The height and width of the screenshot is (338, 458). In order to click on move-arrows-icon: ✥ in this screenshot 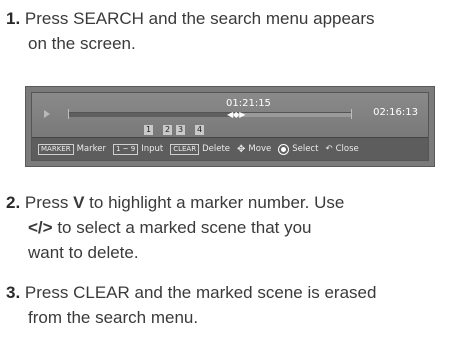, I will do `click(241, 149)`.